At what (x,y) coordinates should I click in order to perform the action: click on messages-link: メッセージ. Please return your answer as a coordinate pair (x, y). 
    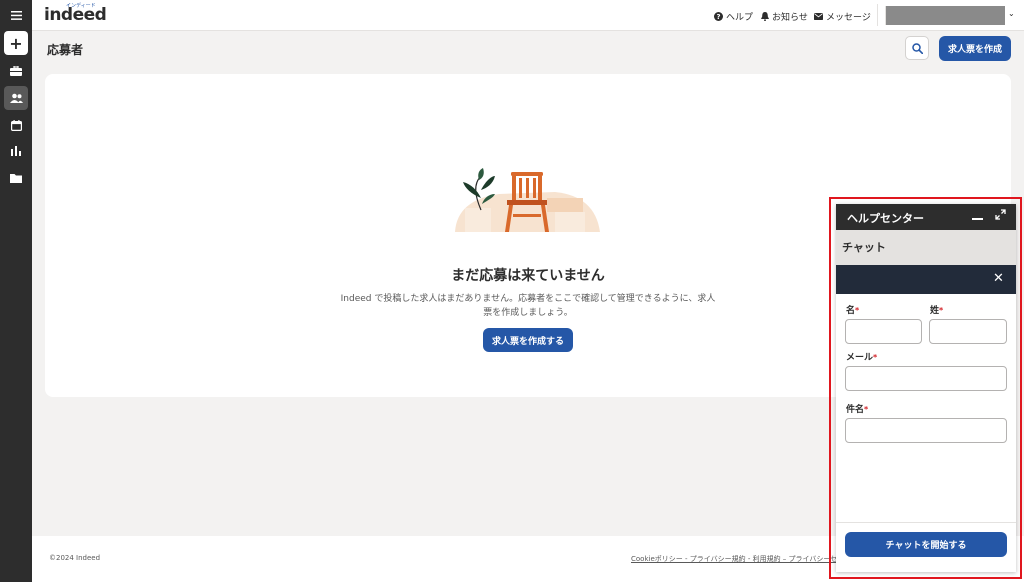
    Looking at the image, I should click on (842, 16).